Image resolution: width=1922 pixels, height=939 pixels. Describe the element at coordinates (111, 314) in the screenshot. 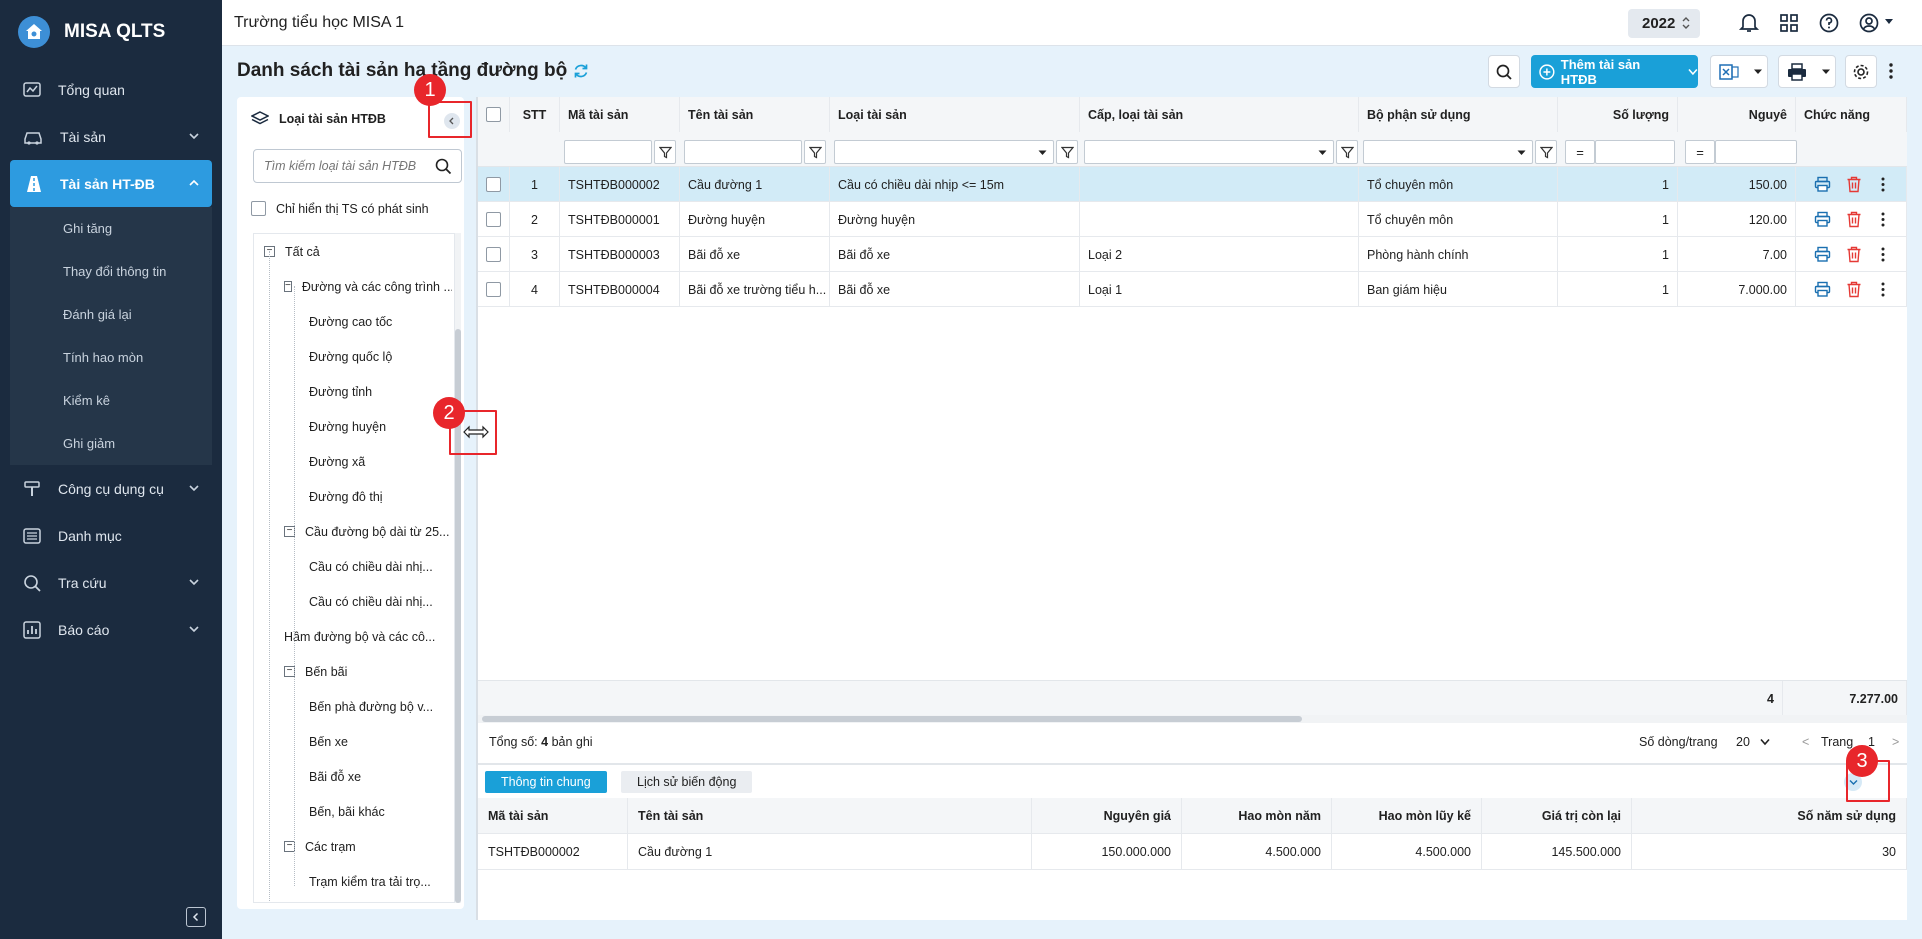

I see `submenu-item: Đánh giá lại` at that location.